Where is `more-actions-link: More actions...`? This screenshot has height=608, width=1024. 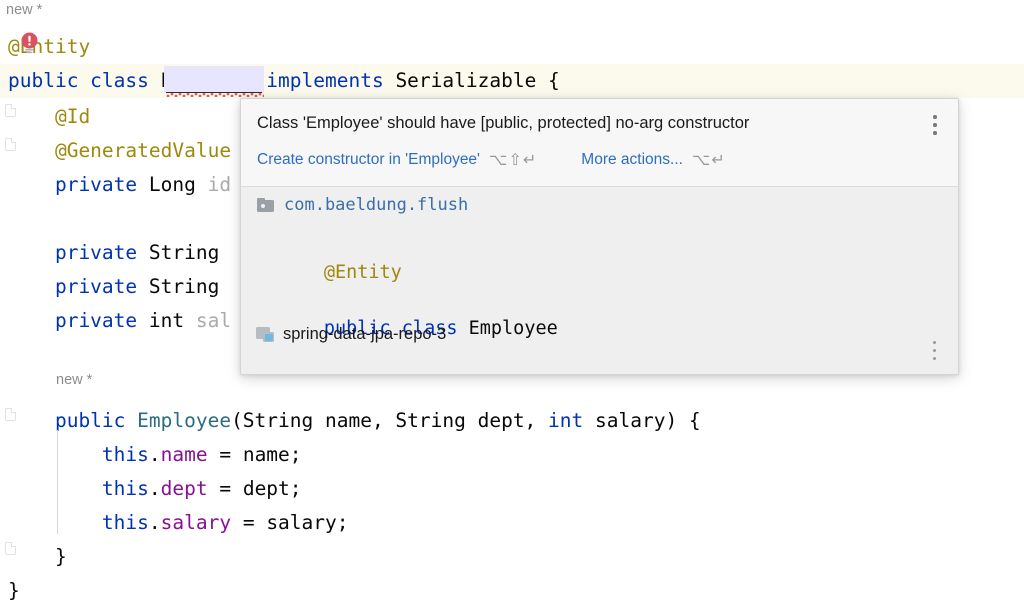
more-actions-link: More actions... is located at coordinates (632, 160).